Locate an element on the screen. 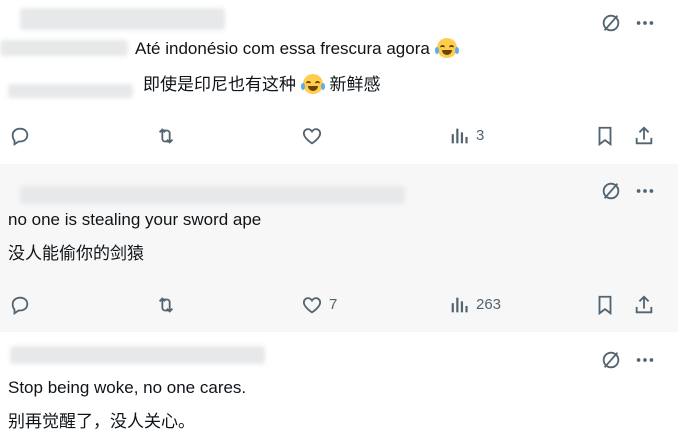 The image size is (698, 443). tweet-text-translated: 即使是印尼也有这种 新鲜感 is located at coordinates (262, 84).